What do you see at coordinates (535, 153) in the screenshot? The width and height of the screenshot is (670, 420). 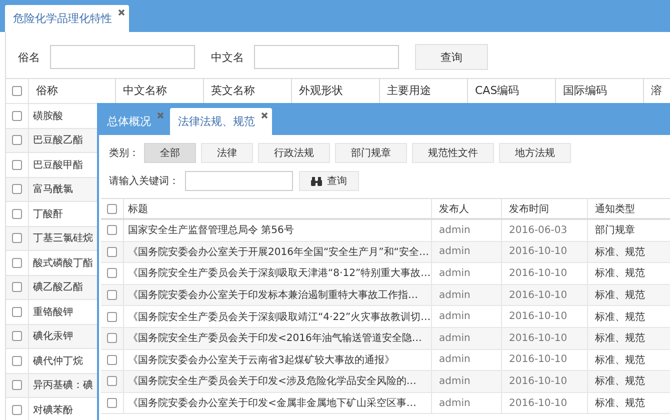 I see `category-button: 地方法规` at bounding box center [535, 153].